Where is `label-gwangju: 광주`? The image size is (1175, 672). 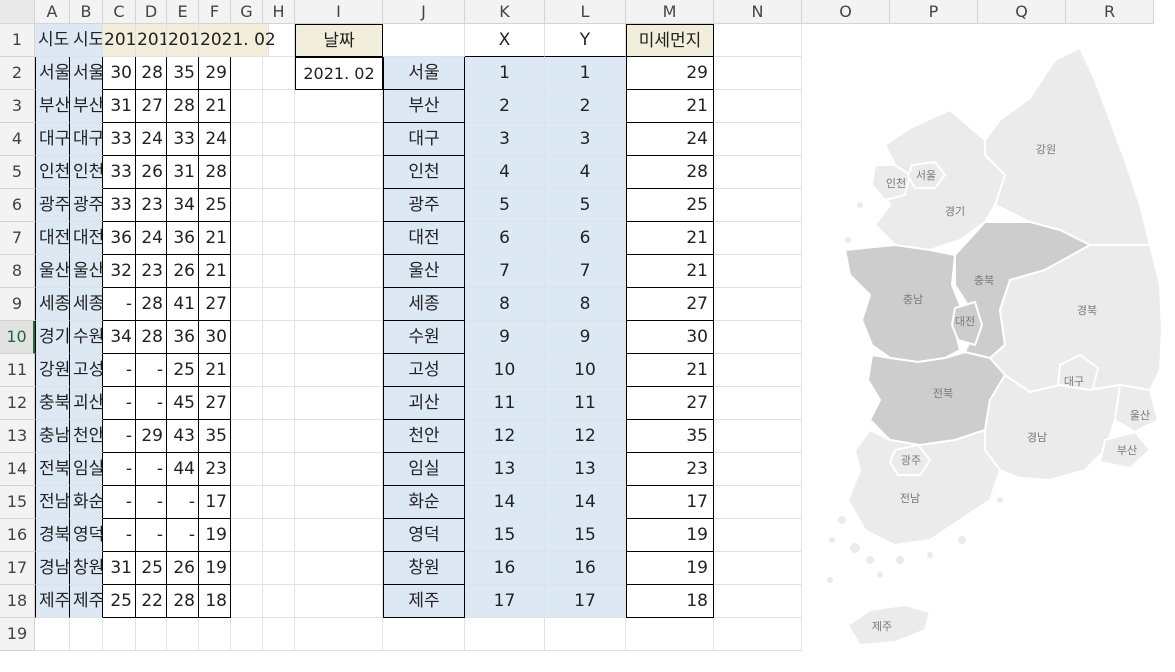 label-gwangju: 광주 is located at coordinates (911, 460).